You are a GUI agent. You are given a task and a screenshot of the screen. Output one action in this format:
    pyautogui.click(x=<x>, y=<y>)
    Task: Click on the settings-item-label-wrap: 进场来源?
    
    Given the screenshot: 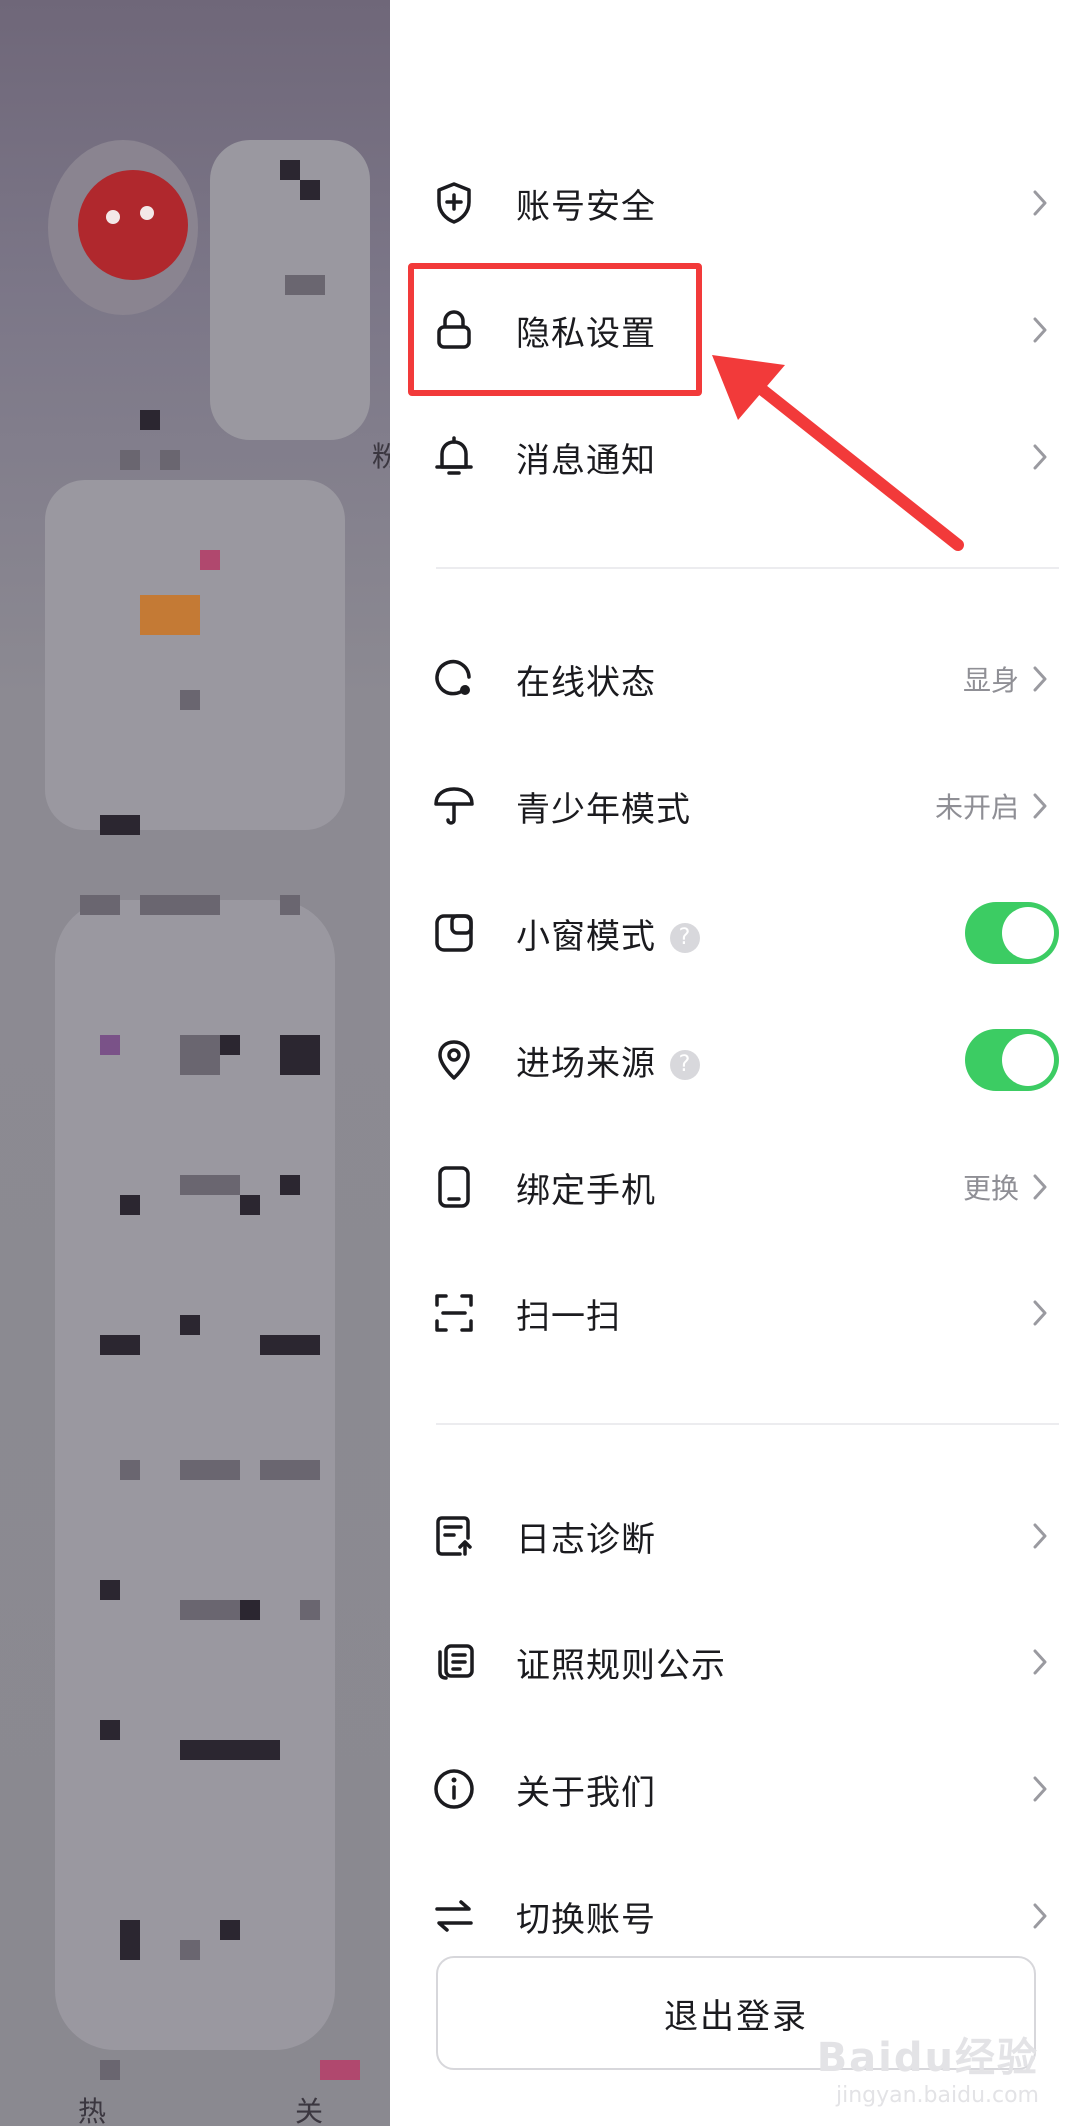 What is the action you would take?
    pyautogui.click(x=608, y=1060)
    